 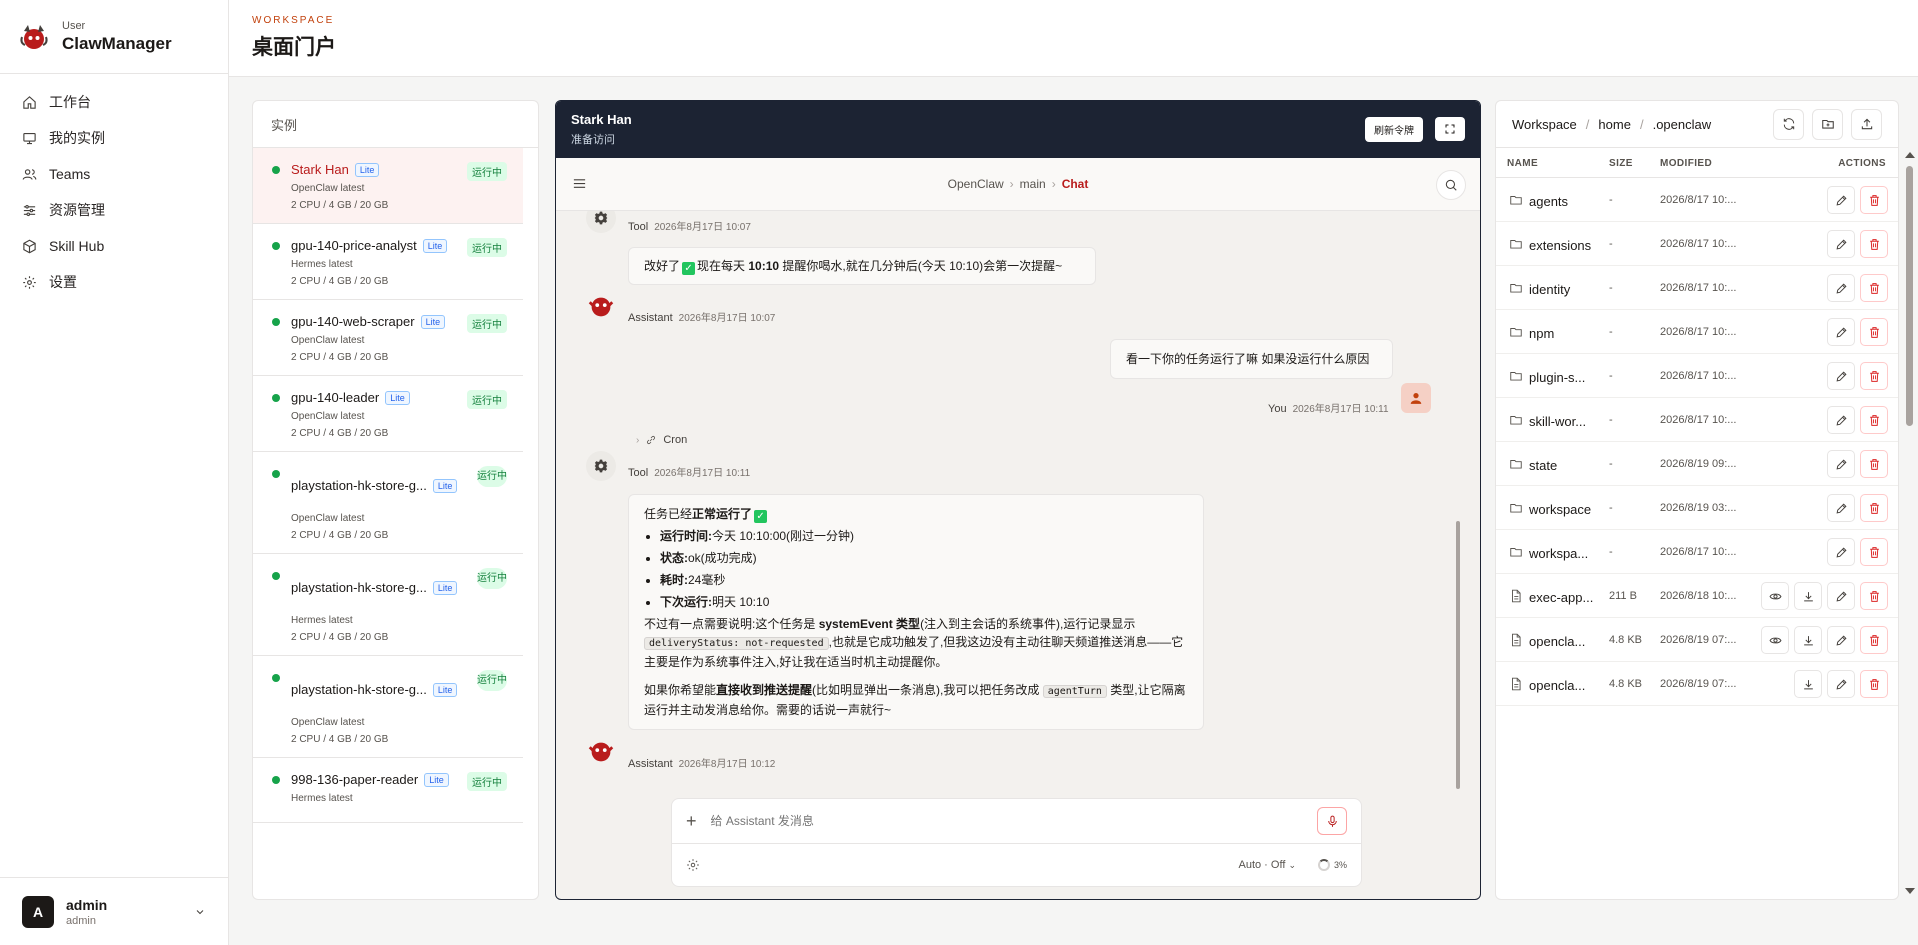 I want to click on nav-item-dashboard: 工作台, so click(x=114, y=102).